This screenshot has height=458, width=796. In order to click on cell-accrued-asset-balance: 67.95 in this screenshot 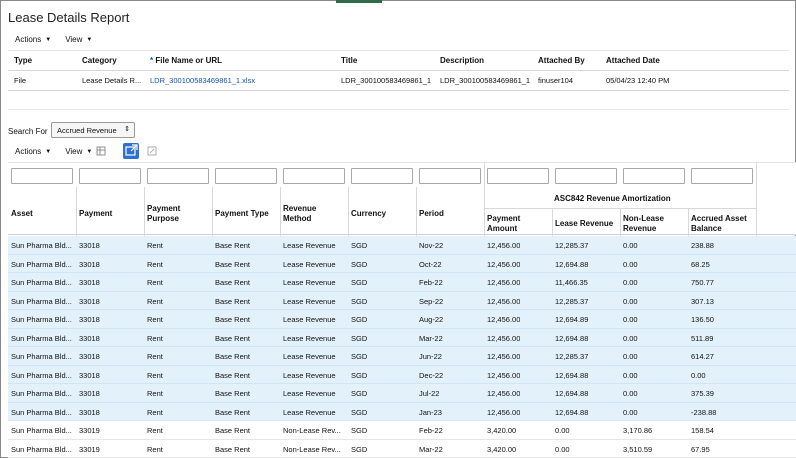, I will do `click(700, 449)`.